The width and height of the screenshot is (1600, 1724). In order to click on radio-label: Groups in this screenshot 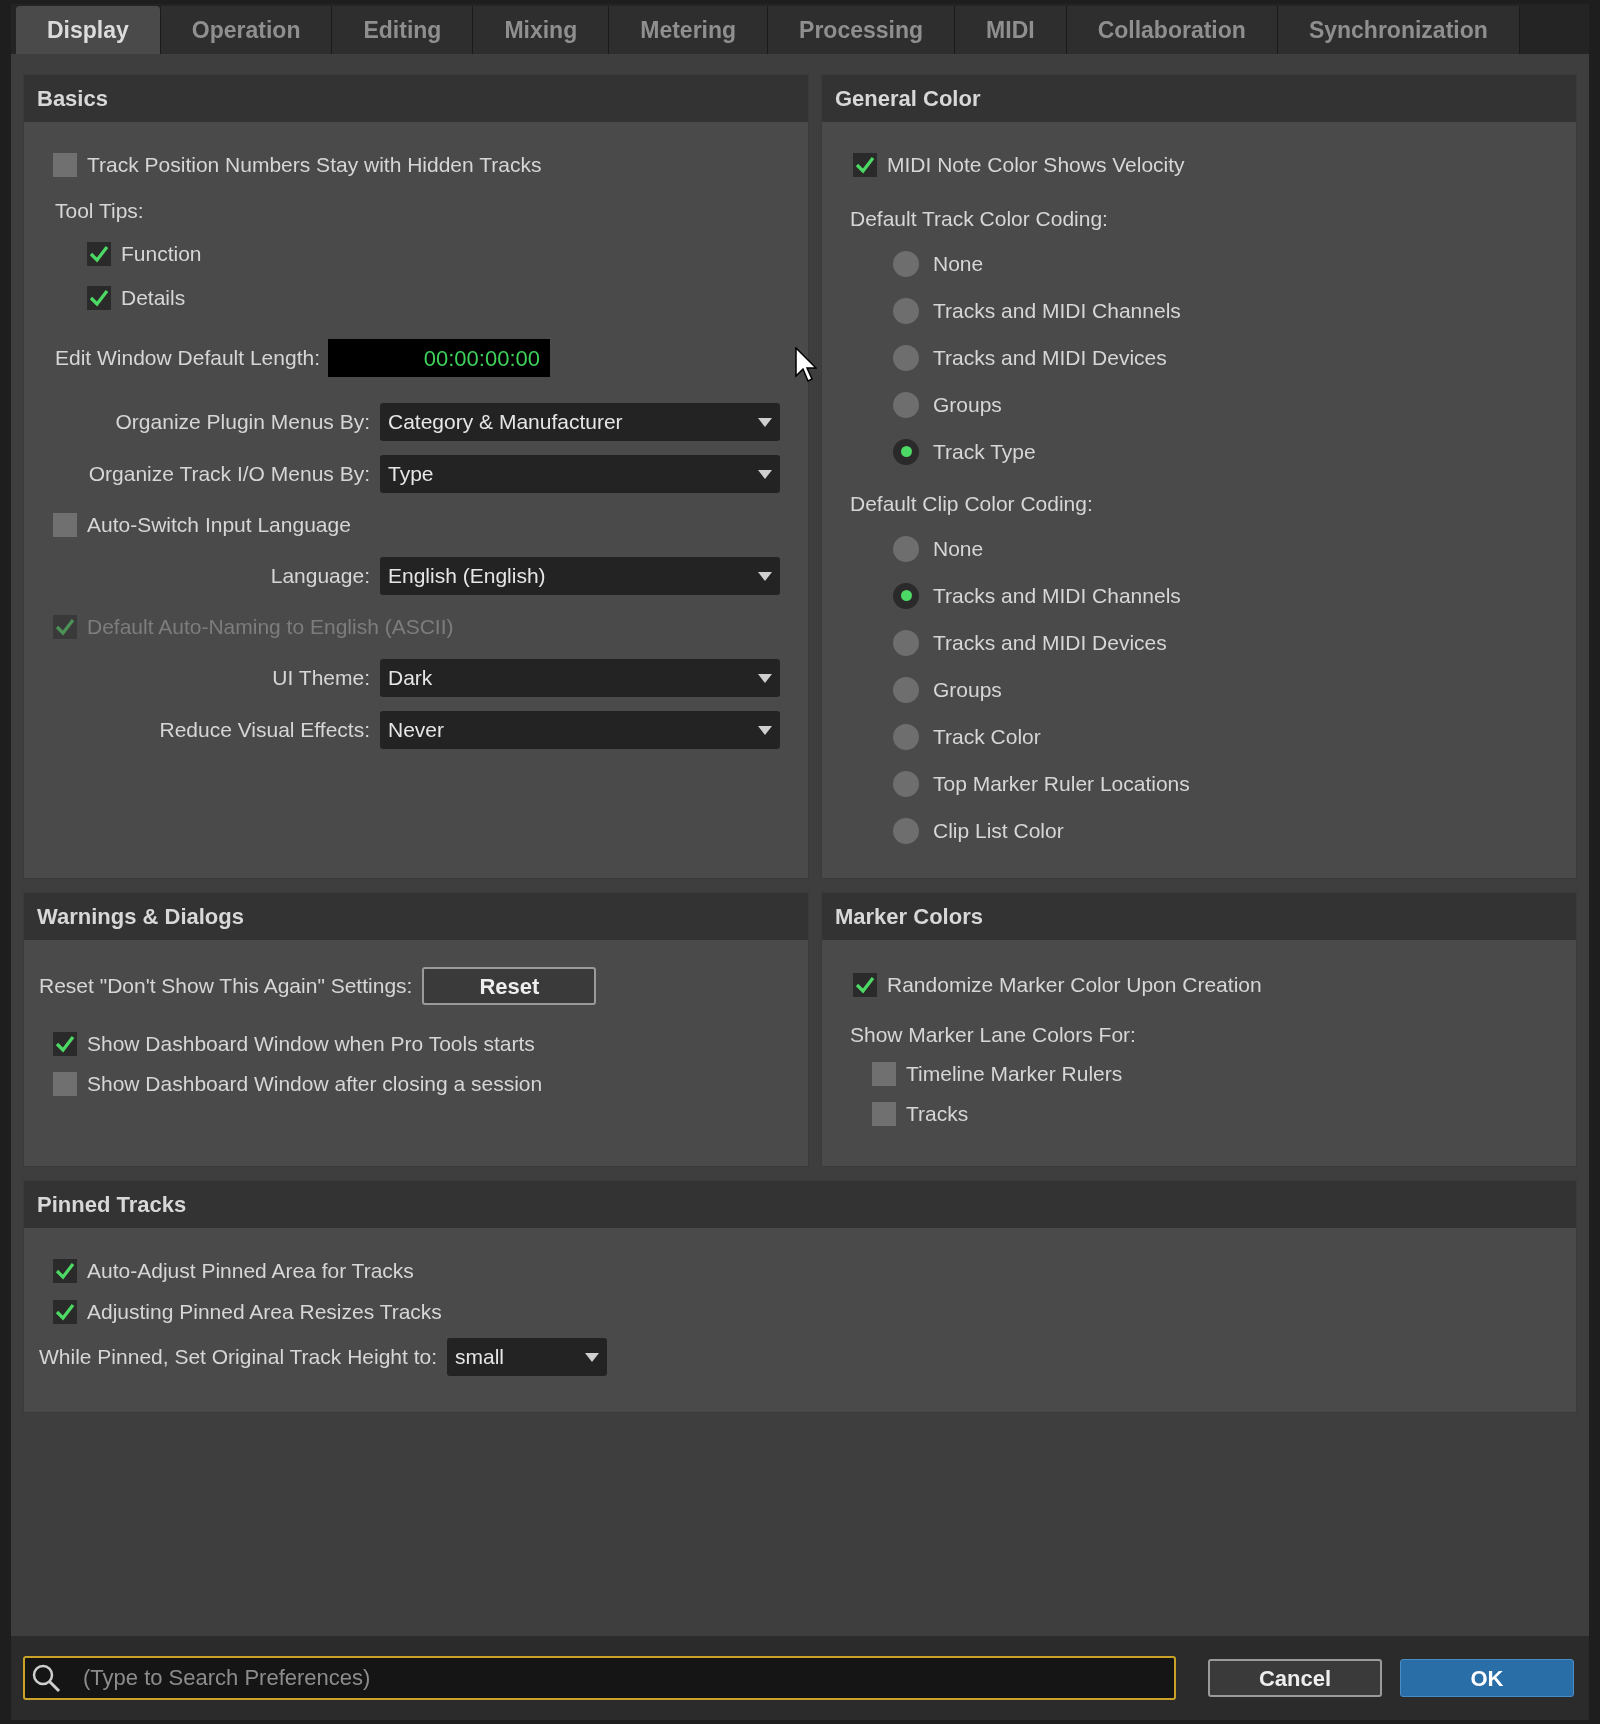, I will do `click(967, 404)`.